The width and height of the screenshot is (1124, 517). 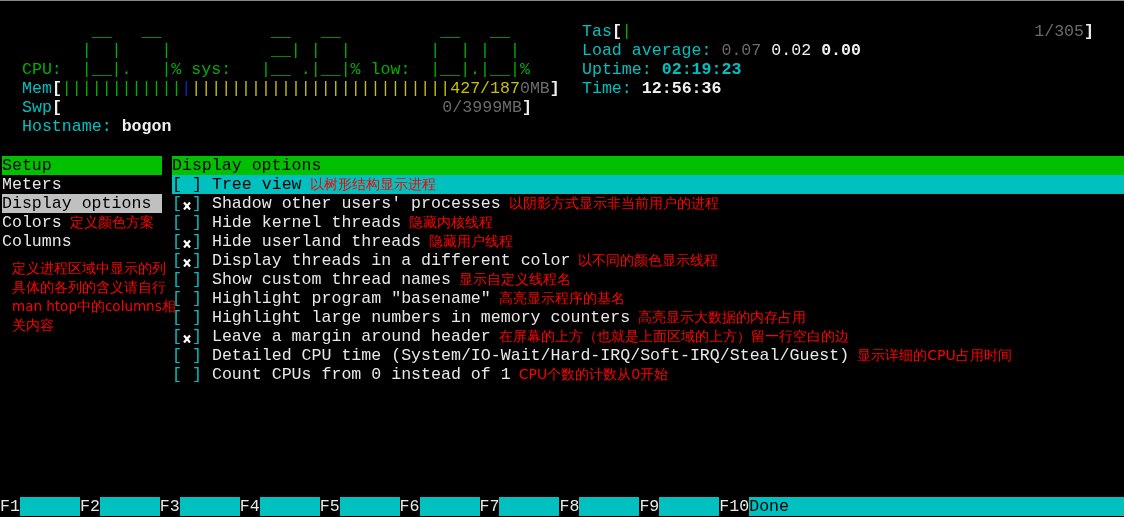 I want to click on option-label: Leave a margin around header, so click(x=351, y=336).